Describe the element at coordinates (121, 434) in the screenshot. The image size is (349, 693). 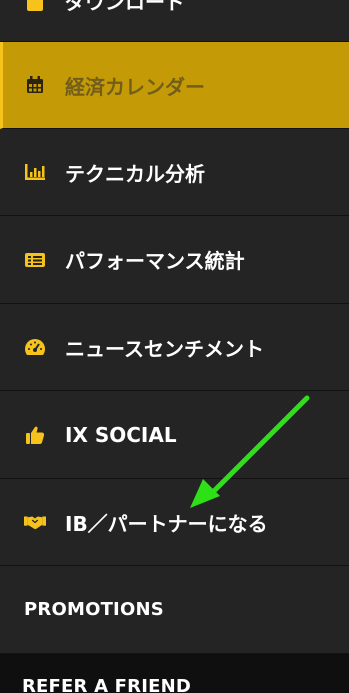
I see `menu-item-label: IX SOCIAL` at that location.